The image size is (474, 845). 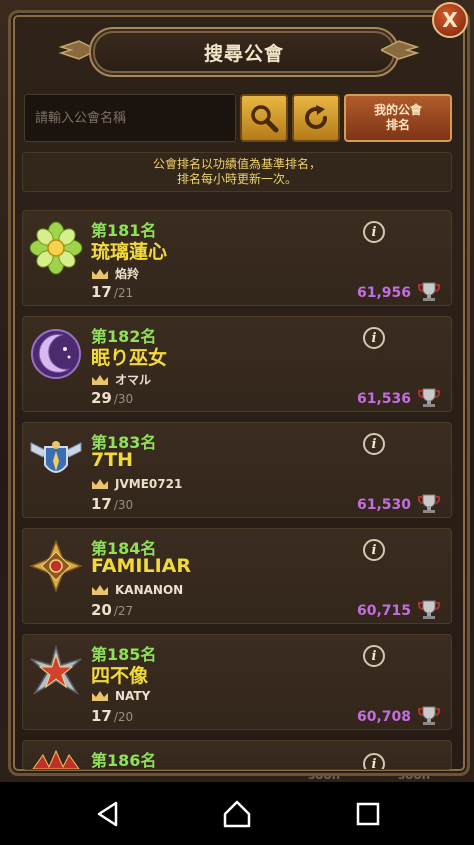 I want to click on ranking-notice: 公會排名以功績值為基準排名， 排名每小時更新一次。, so click(x=237, y=172).